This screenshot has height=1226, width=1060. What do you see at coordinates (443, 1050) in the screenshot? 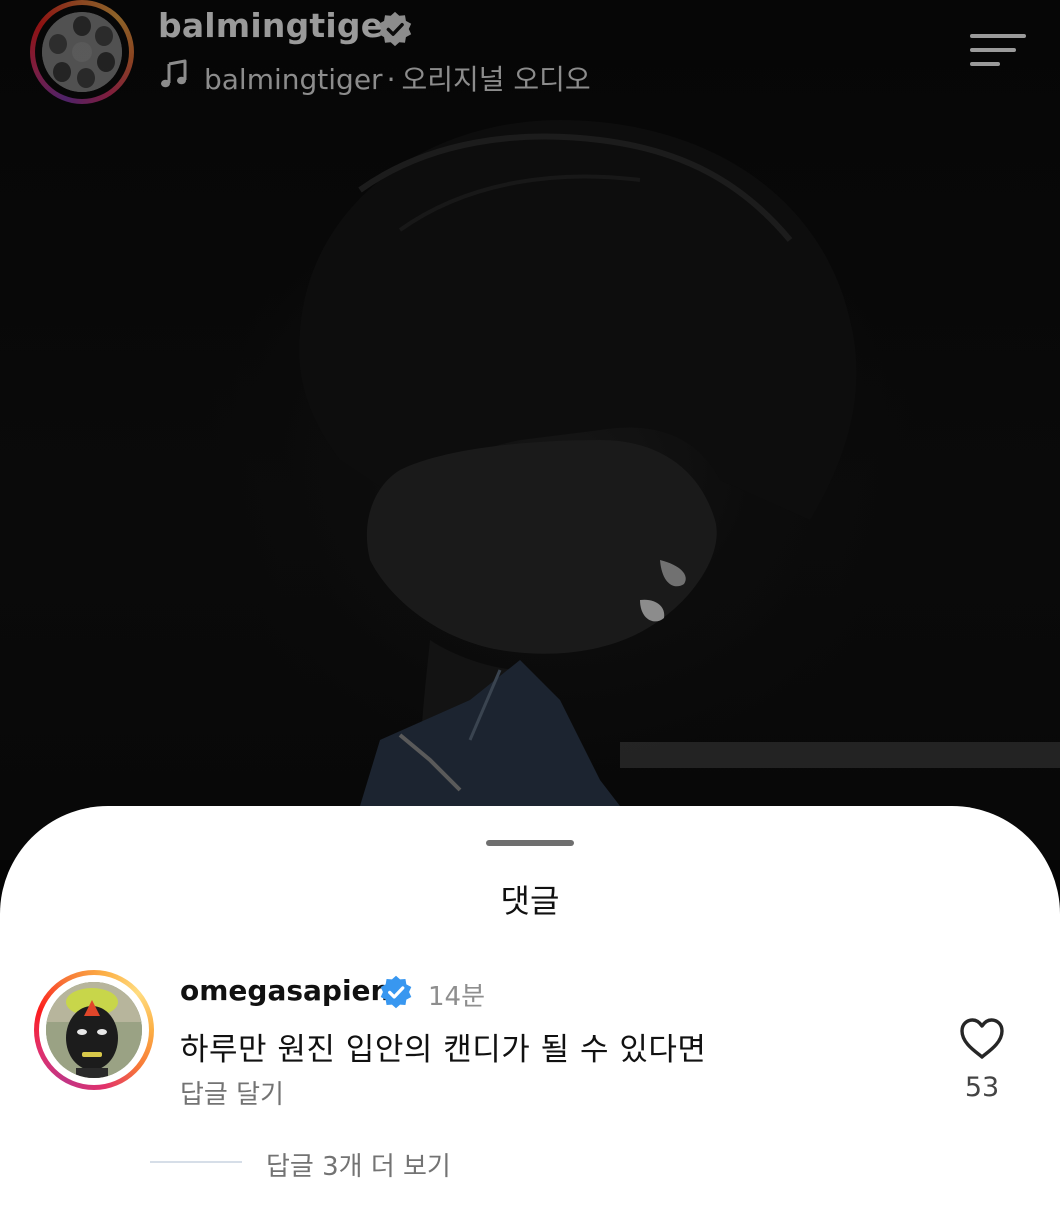
I see `comment-text: 하루만 원진 입안의 캔디가 될 수 있다면` at bounding box center [443, 1050].